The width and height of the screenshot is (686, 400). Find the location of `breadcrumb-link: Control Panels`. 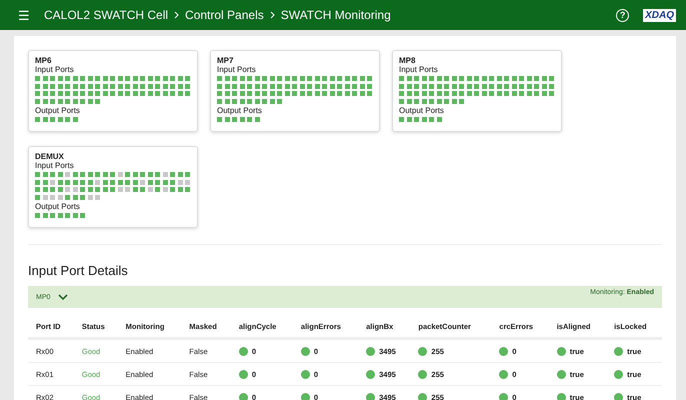

breadcrumb-link: Control Panels is located at coordinates (224, 15).